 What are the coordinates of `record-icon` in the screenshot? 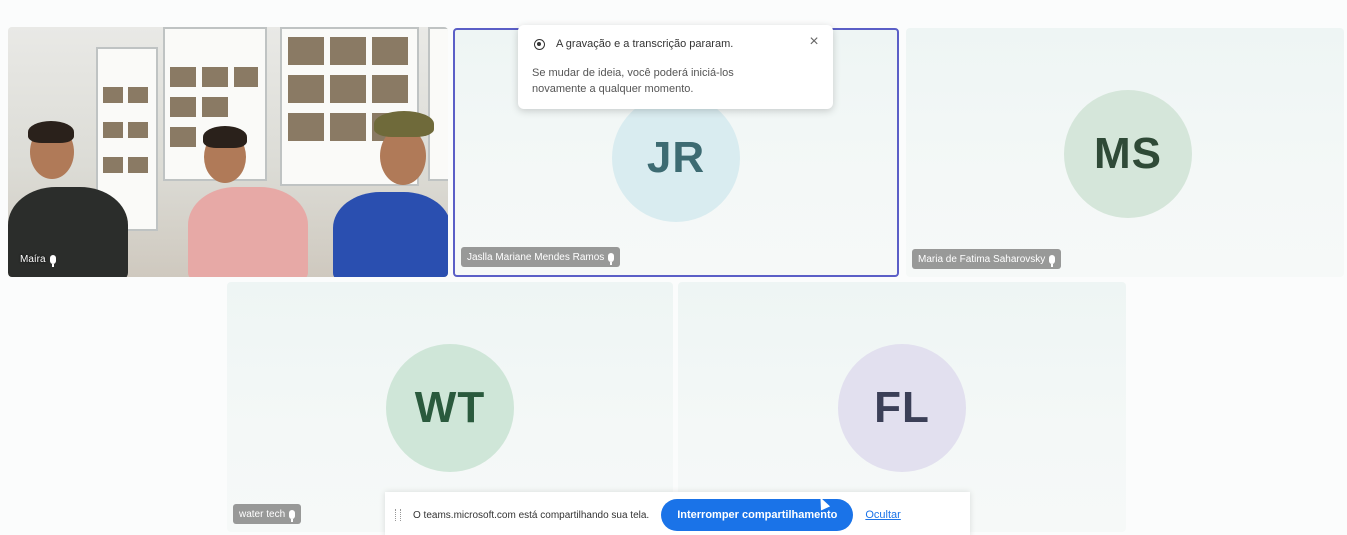 It's located at (539, 44).